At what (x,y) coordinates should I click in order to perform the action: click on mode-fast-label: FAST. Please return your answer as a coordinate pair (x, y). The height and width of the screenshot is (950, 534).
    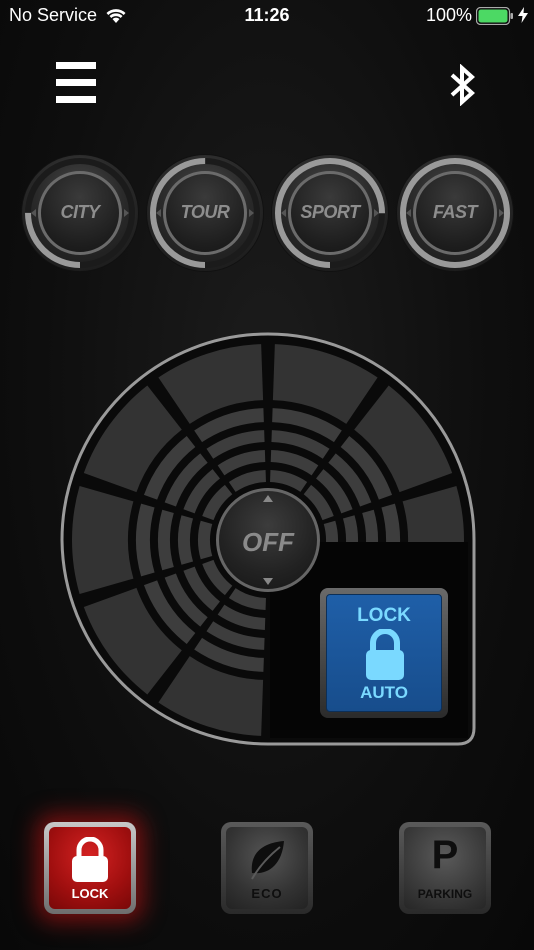
    Looking at the image, I should click on (455, 212).